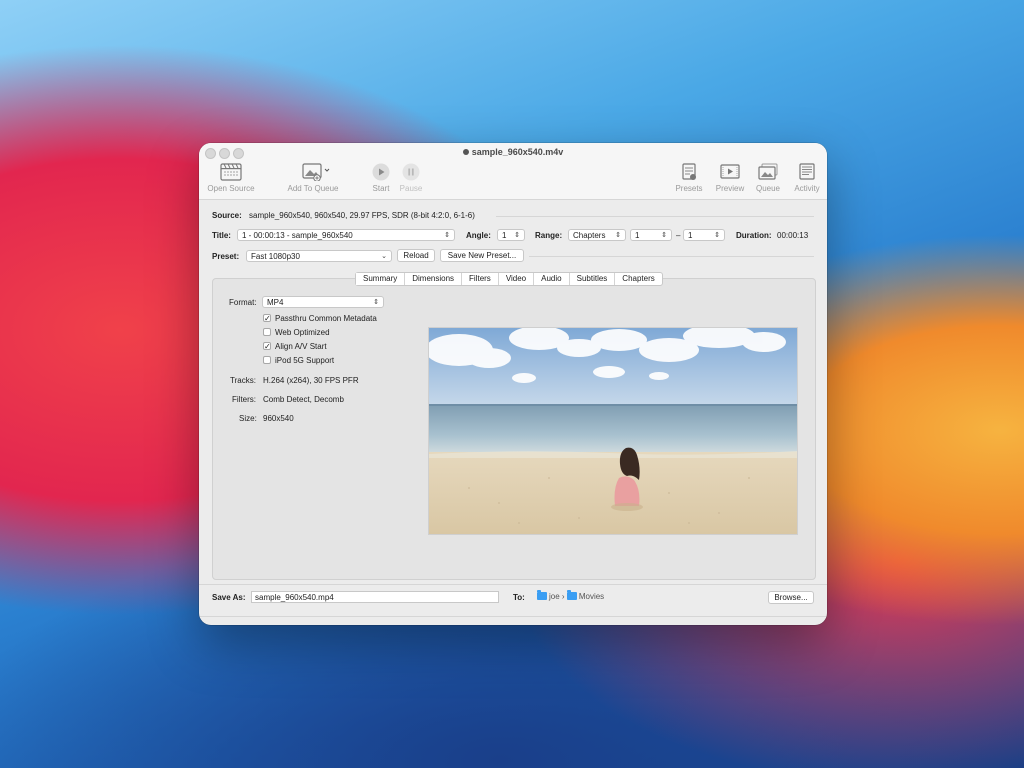  What do you see at coordinates (465, 152) in the screenshot?
I see `document-icon` at bounding box center [465, 152].